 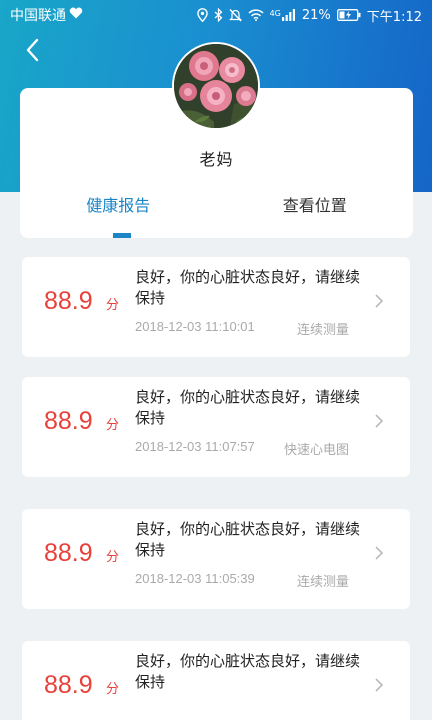 I want to click on profile-name: 老妈, so click(x=216, y=159).